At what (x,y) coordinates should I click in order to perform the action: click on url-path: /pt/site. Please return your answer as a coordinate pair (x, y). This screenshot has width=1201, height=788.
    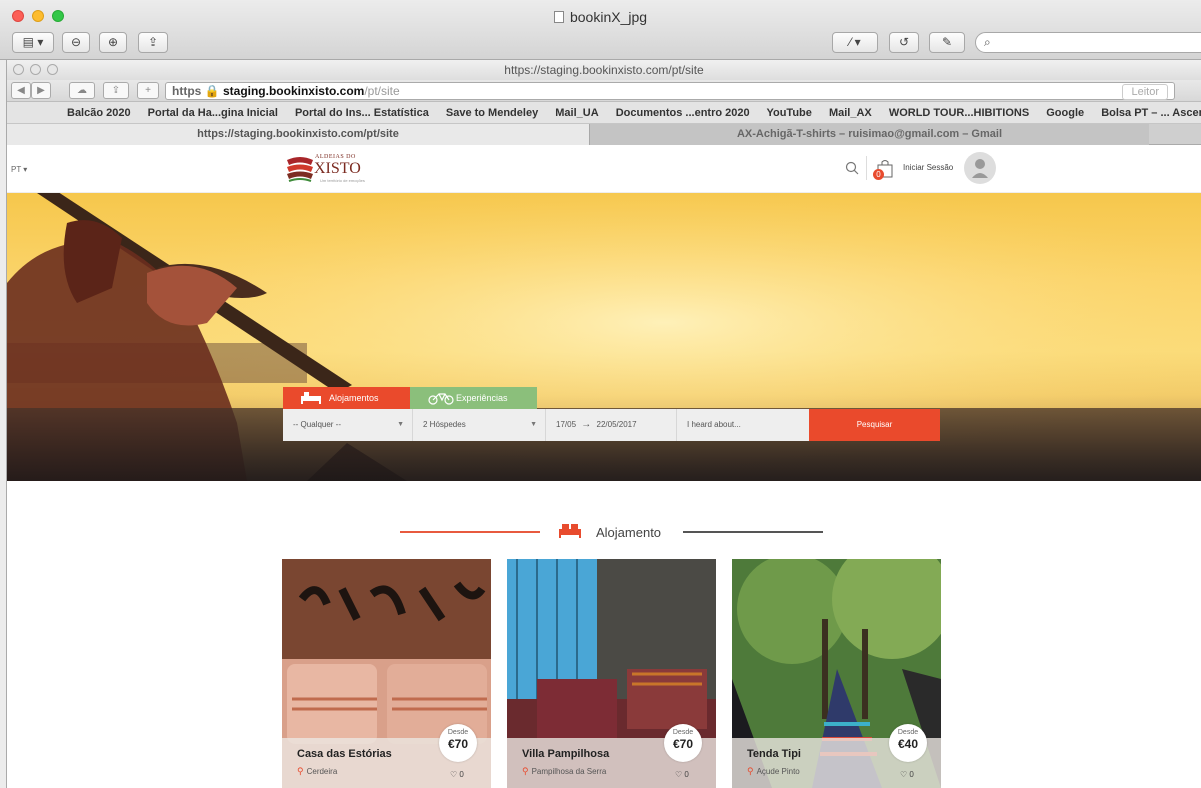
    Looking at the image, I should click on (382, 91).